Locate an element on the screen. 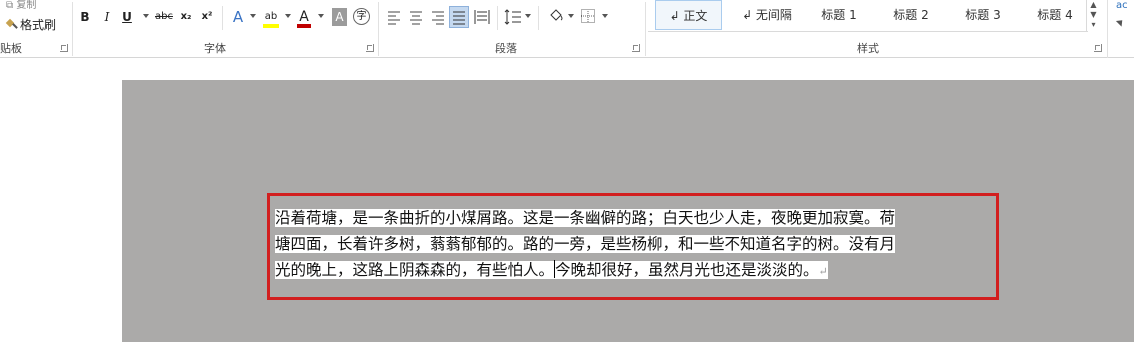 The image size is (1134, 342). strikethrough-button: abc is located at coordinates (164, 17).